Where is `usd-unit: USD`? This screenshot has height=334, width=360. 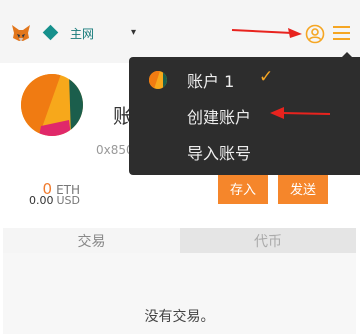 usd-unit: USD is located at coordinates (68, 200).